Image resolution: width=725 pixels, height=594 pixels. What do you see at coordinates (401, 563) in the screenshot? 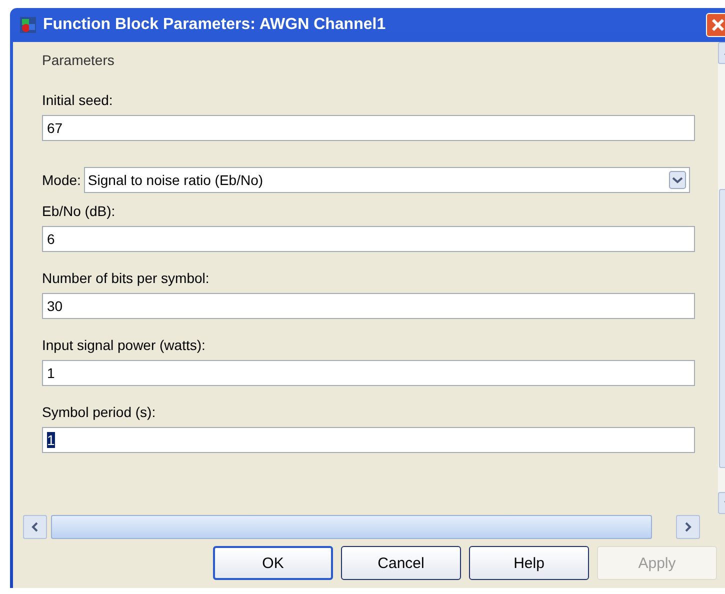
I see `dialog-button: Cancel` at bounding box center [401, 563].